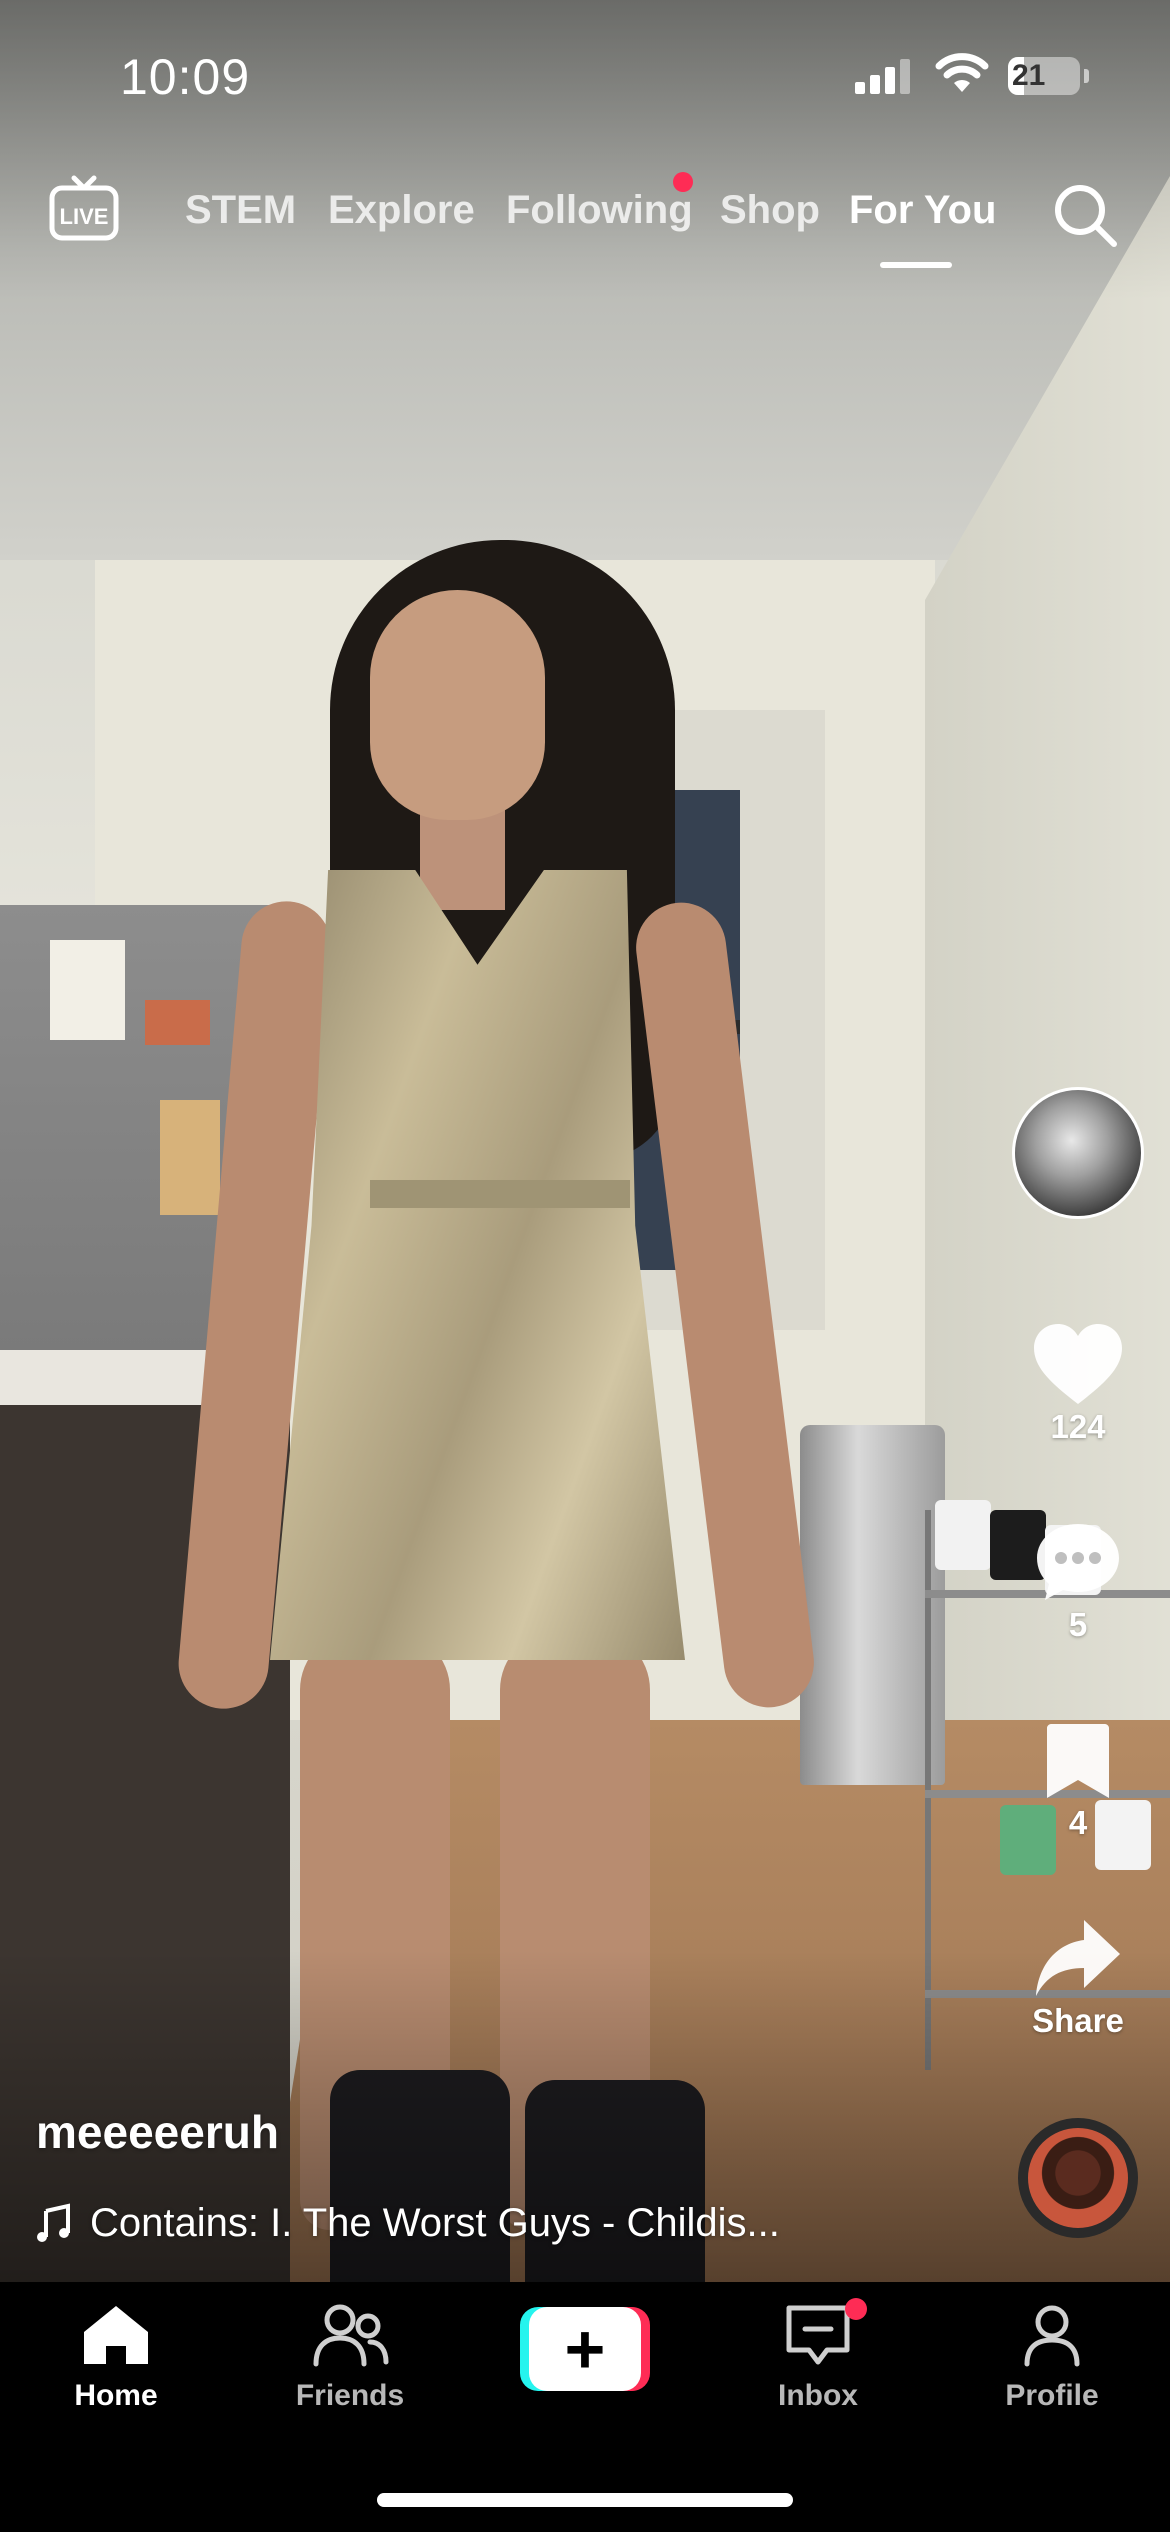 The width and height of the screenshot is (1170, 2532). What do you see at coordinates (1078, 2178) in the screenshot?
I see `sound-disc` at bounding box center [1078, 2178].